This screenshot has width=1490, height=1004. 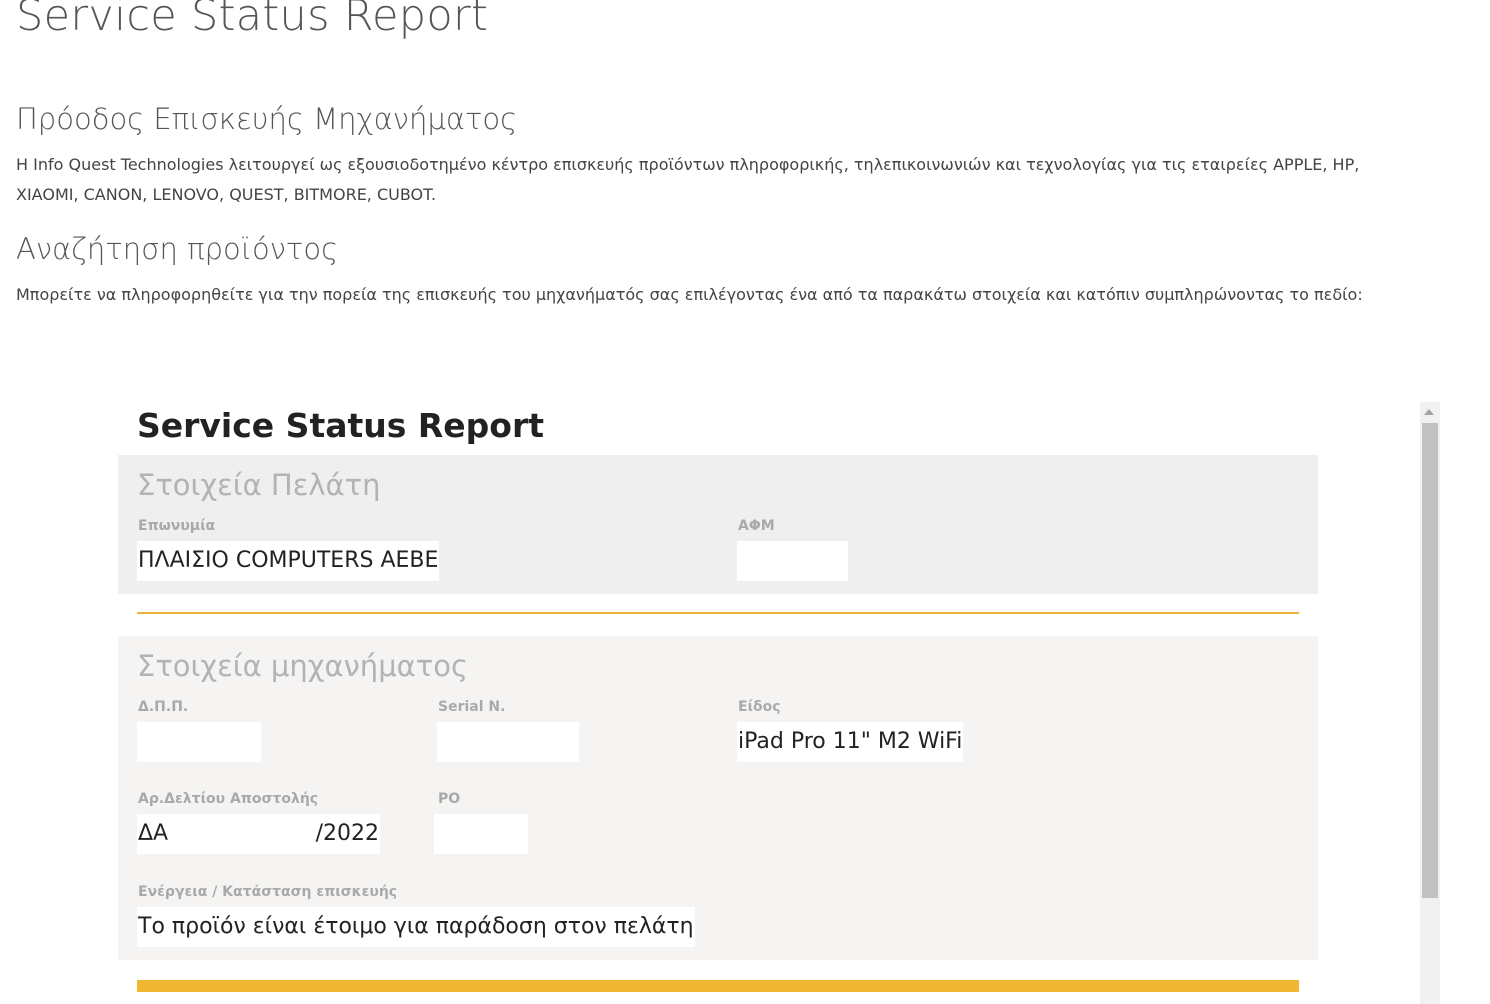 What do you see at coordinates (472, 707) in the screenshot?
I see `serial-number-label: Serial N.` at bounding box center [472, 707].